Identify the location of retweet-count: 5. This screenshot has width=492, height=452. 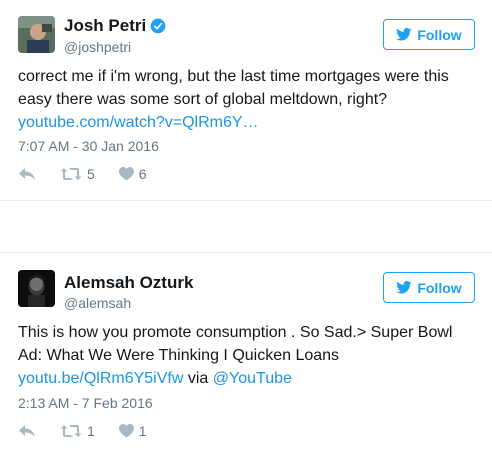
(91, 174).